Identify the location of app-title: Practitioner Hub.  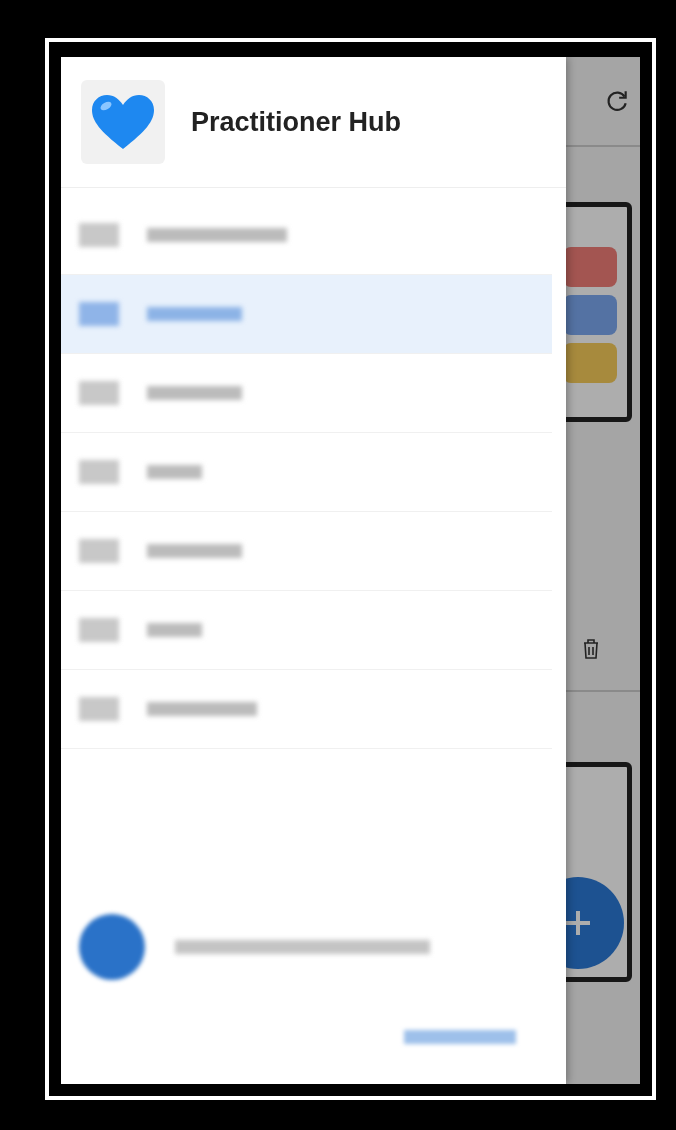
(296, 122).